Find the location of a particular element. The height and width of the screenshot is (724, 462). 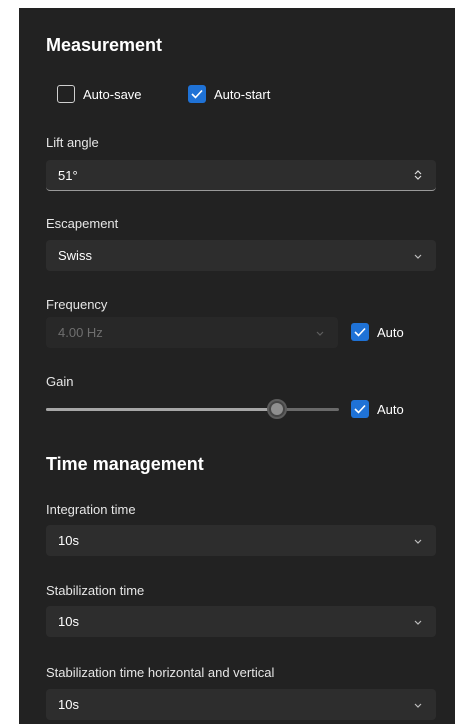

lift-angle-spinbox: 51° is located at coordinates (241, 175).